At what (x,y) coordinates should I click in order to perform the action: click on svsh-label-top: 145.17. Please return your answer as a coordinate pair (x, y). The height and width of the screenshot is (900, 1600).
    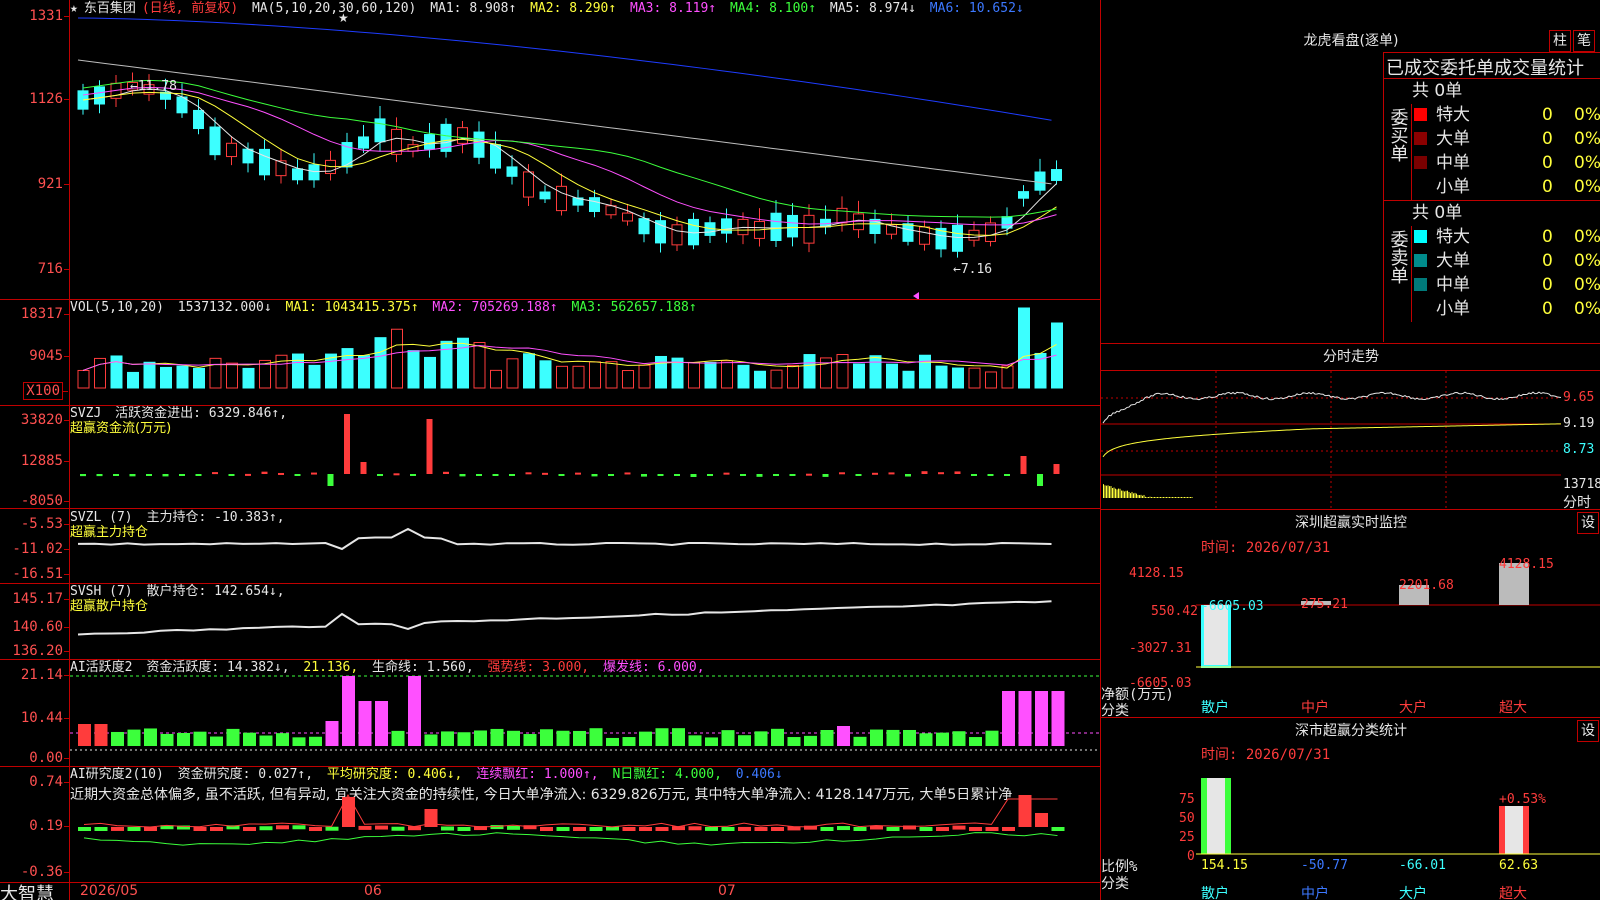
    Looking at the image, I should click on (40, 599).